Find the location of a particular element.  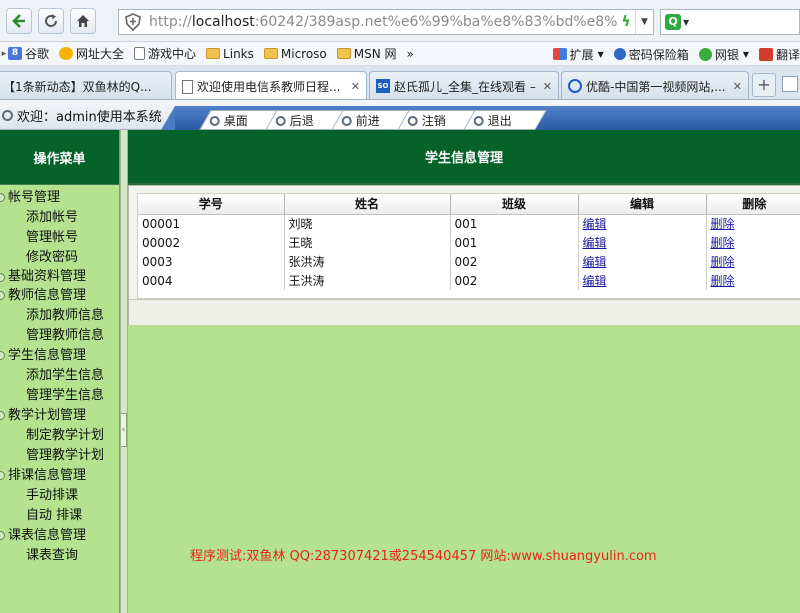

google-icon: 8 is located at coordinates (15, 53).